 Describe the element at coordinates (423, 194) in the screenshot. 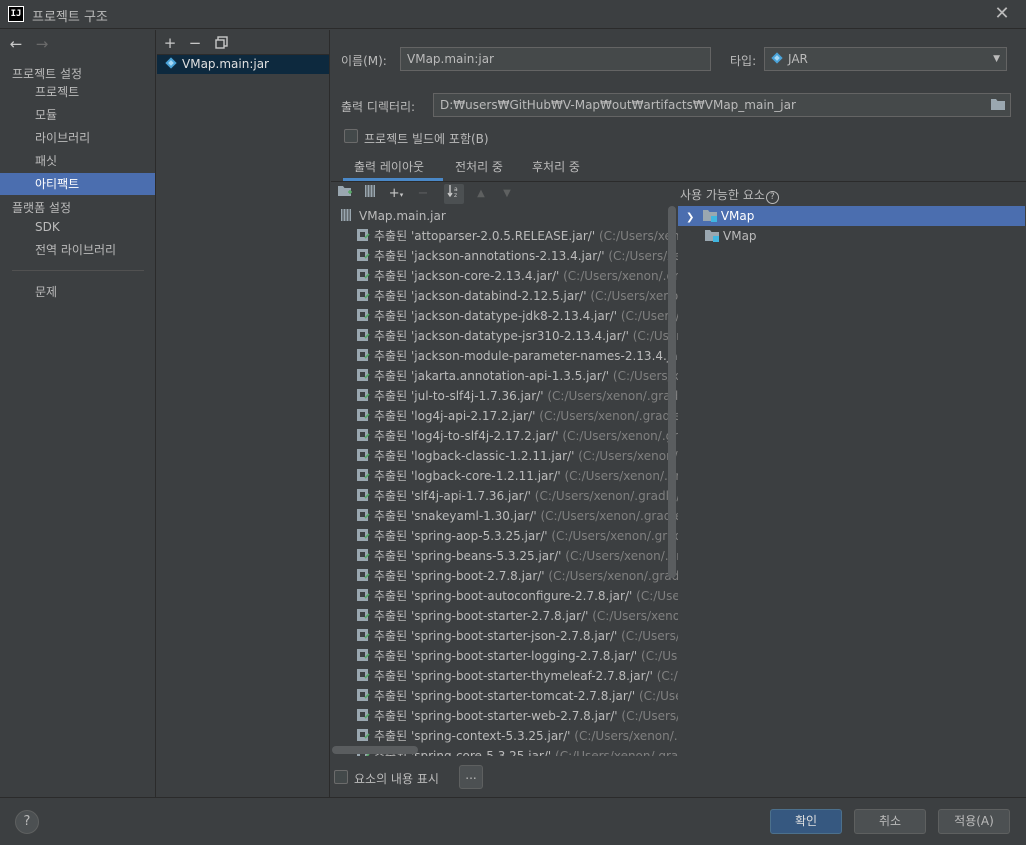

I see `remove-icon: −` at that location.